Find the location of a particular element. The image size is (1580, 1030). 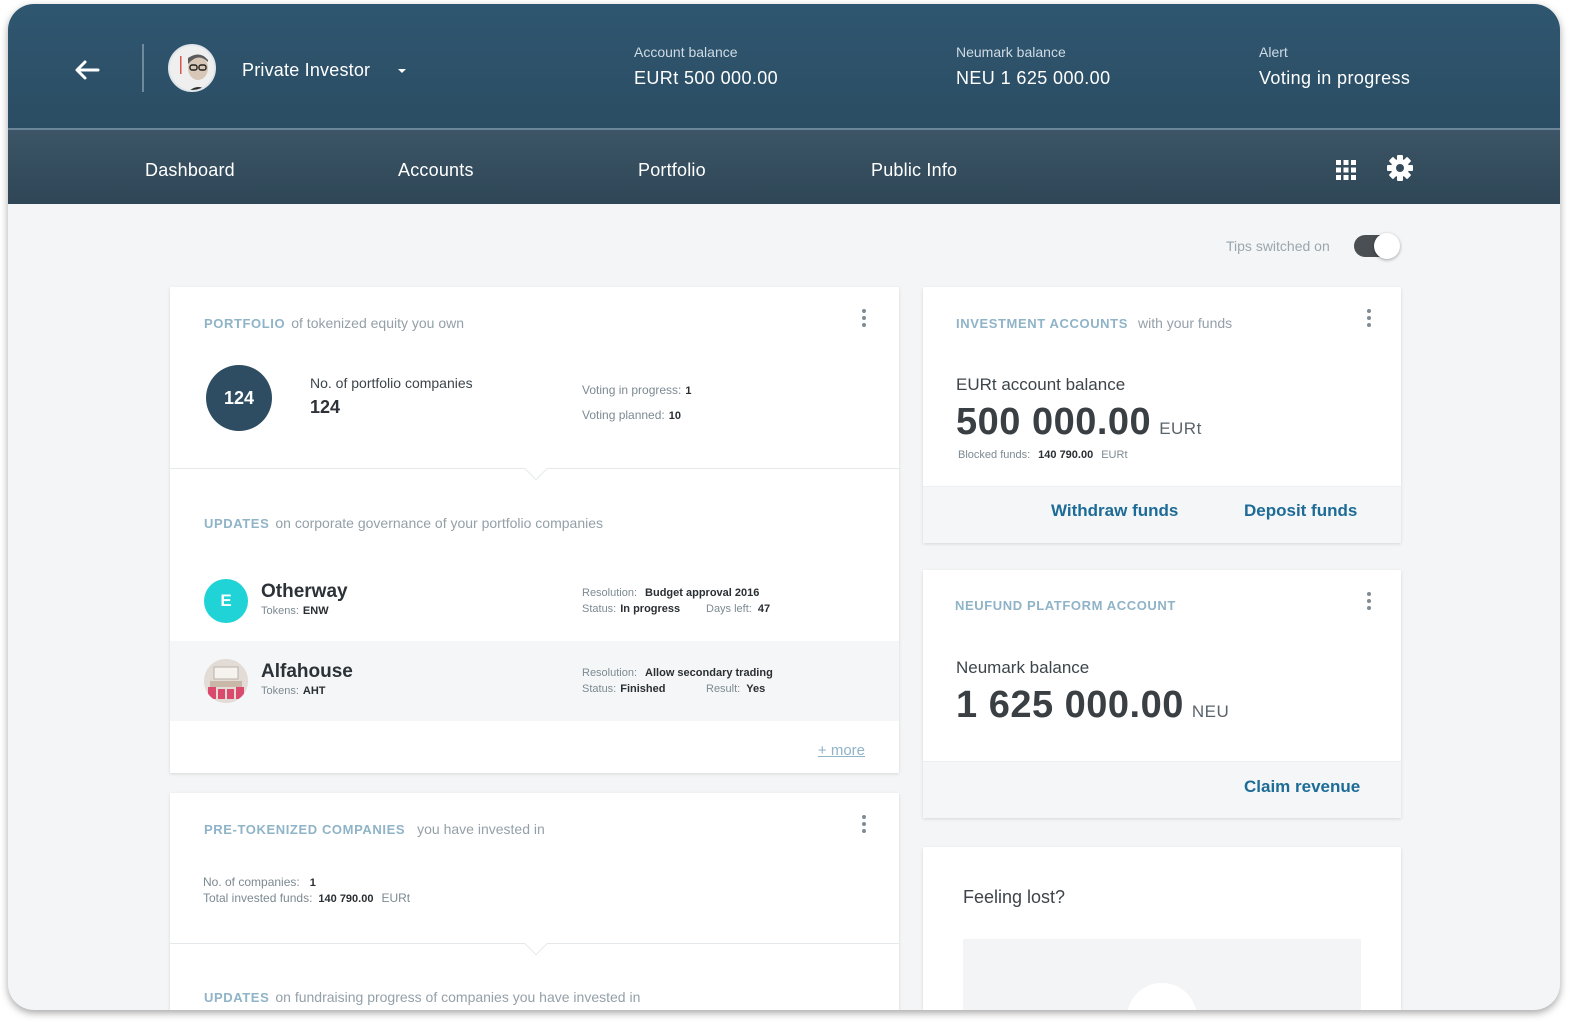

neufund-account-title: NEUFUND PLATFORM ACCOUNT is located at coordinates (1065, 605).